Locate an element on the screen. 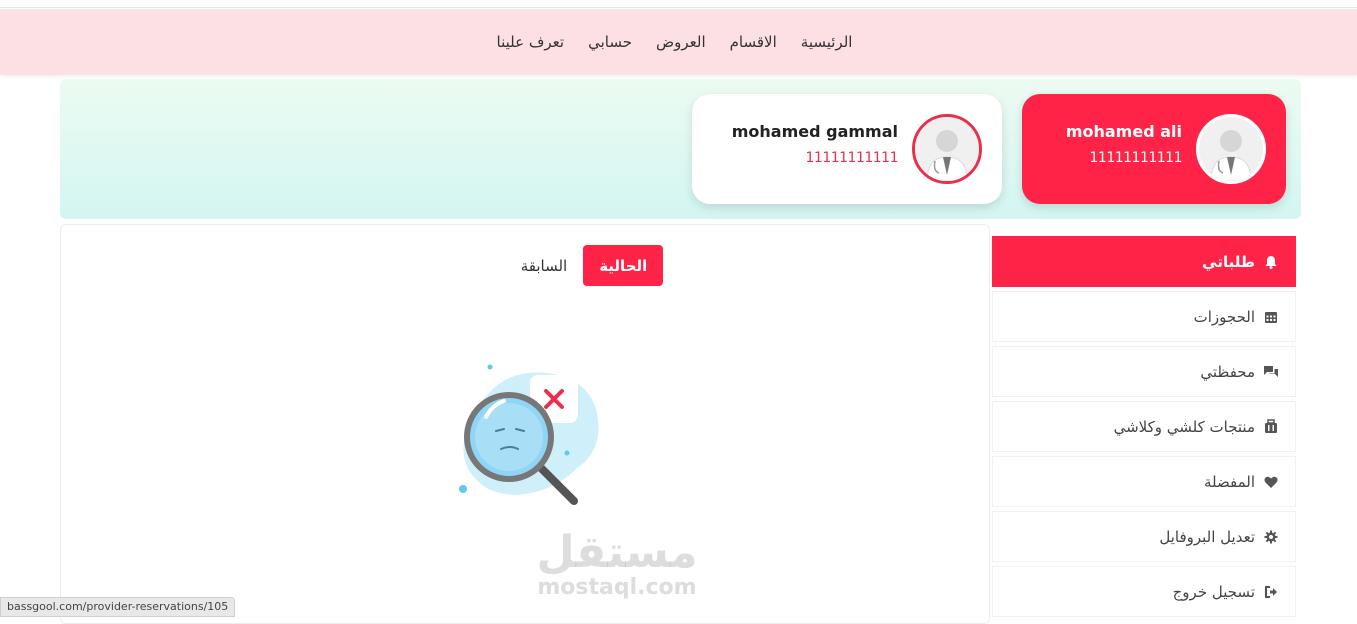 This screenshot has width=1357, height=624. sidebar-item-logout: تسجيل خروج is located at coordinates (1144, 591).